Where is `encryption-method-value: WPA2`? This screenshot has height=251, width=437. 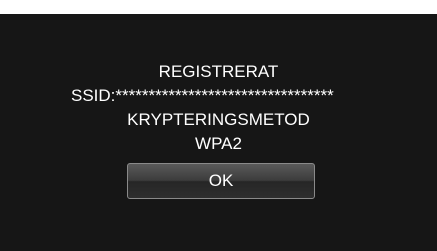 encryption-method-value: WPA2 is located at coordinates (218, 143).